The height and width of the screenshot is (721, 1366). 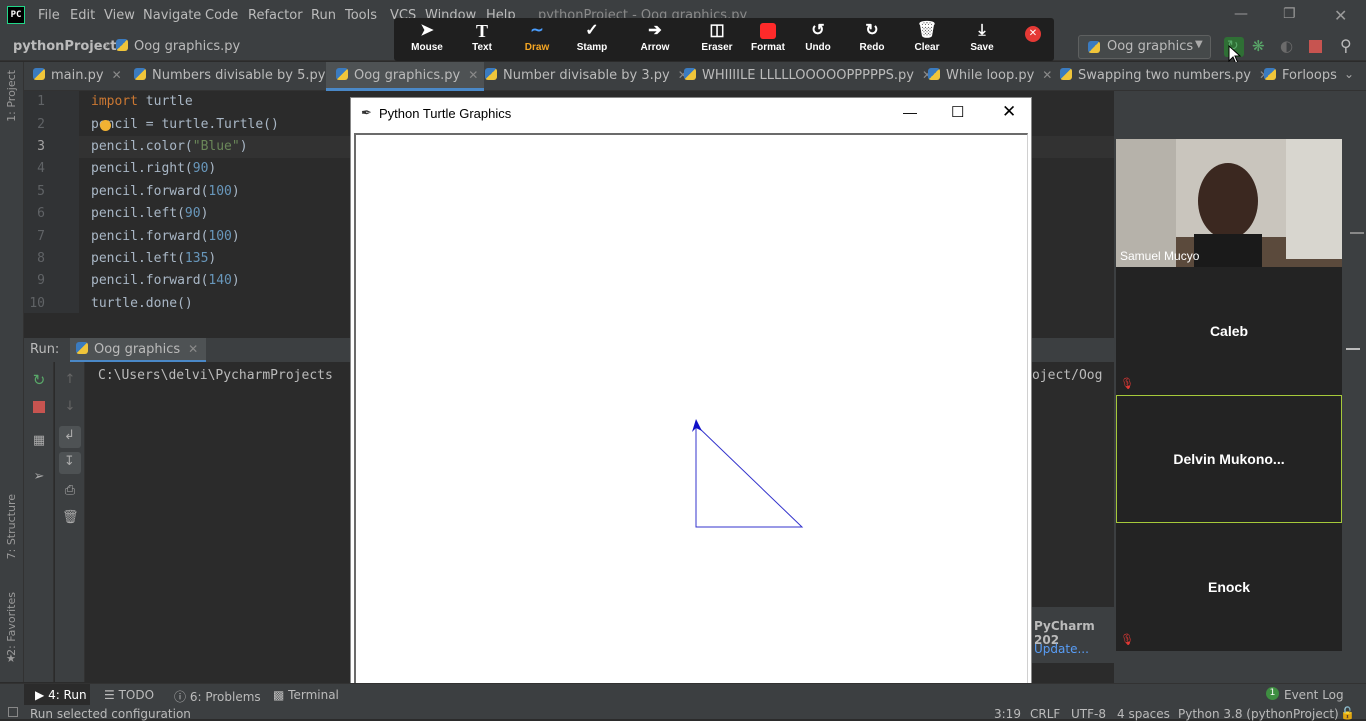 I want to click on keyword: import, so click(x=114, y=101).